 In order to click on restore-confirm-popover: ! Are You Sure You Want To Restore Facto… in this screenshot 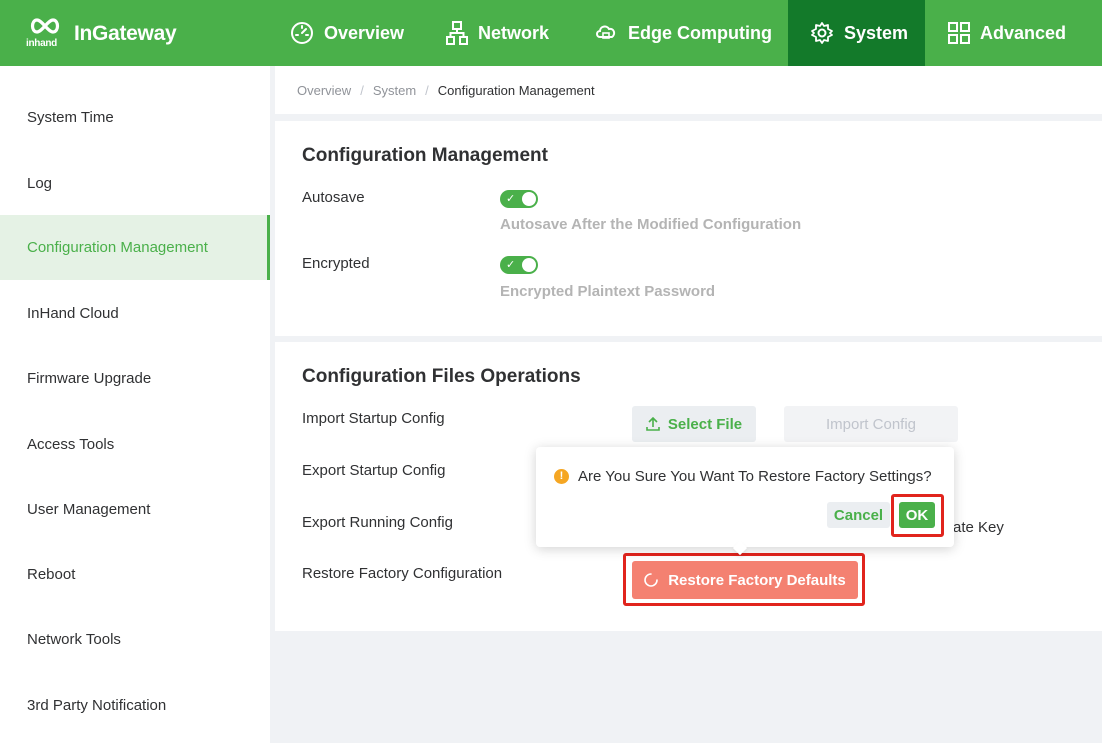, I will do `click(745, 501)`.